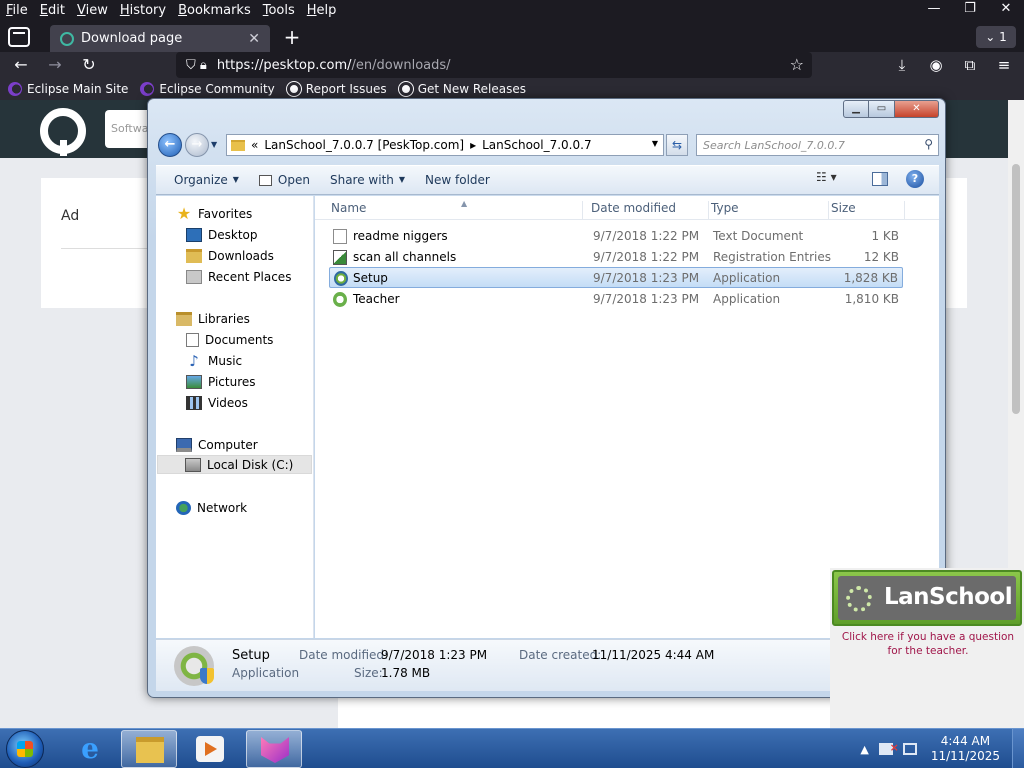  Describe the element at coordinates (143, 11) in the screenshot. I see `menu-history: History` at that location.